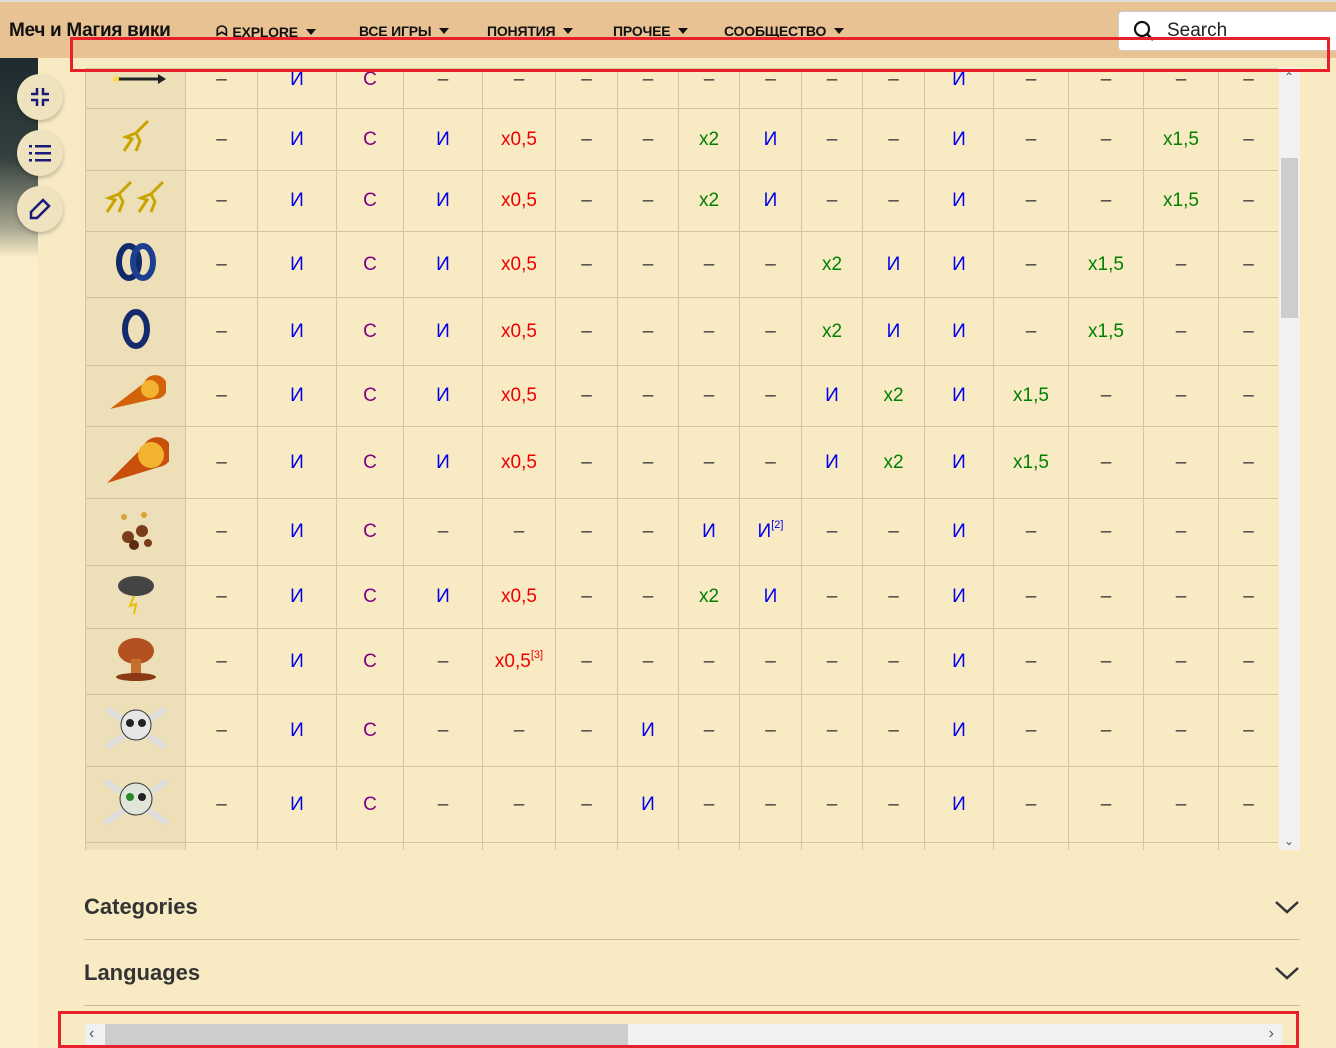 The image size is (1336, 1048). Describe the element at coordinates (1227, 31) in the screenshot. I see `search-input: Search` at that location.